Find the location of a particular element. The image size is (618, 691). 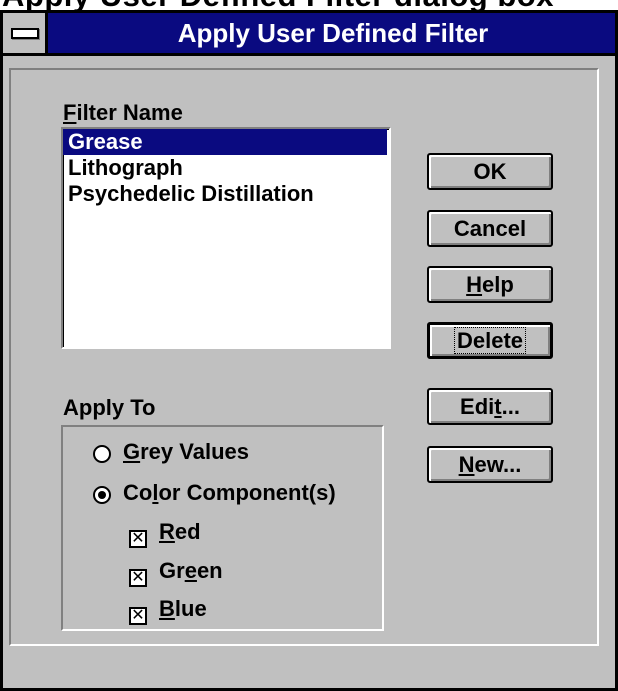

window-title: Apply User Defined Filter is located at coordinates (333, 33).